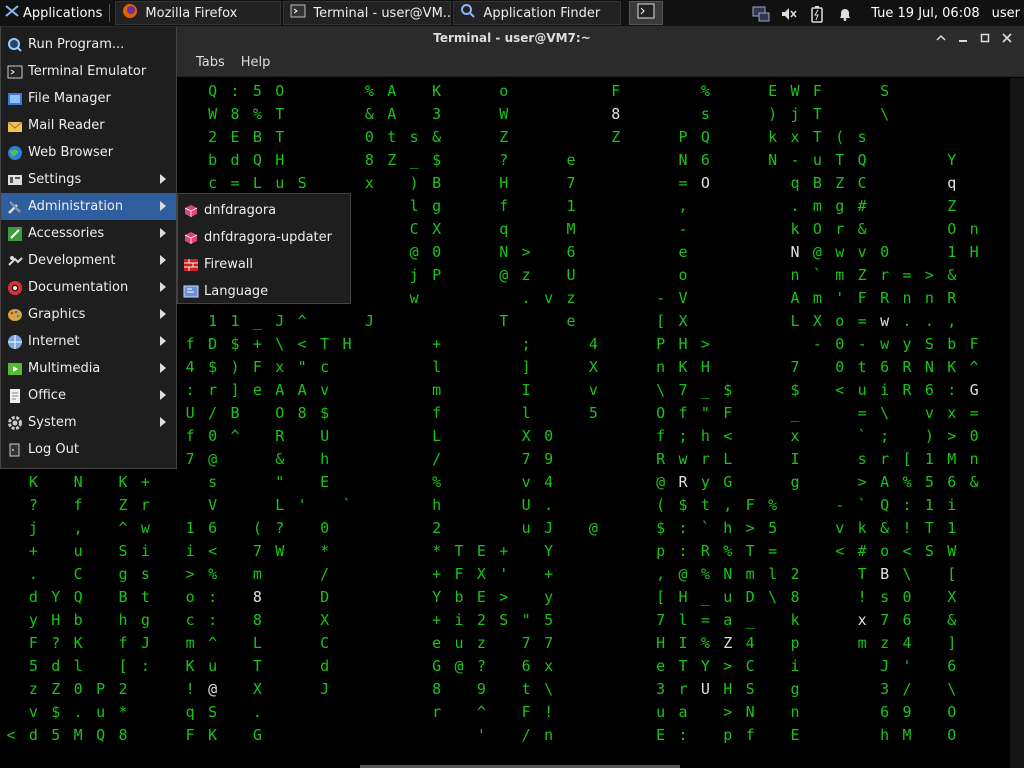  What do you see at coordinates (1007, 38) in the screenshot?
I see `close-button` at bounding box center [1007, 38].